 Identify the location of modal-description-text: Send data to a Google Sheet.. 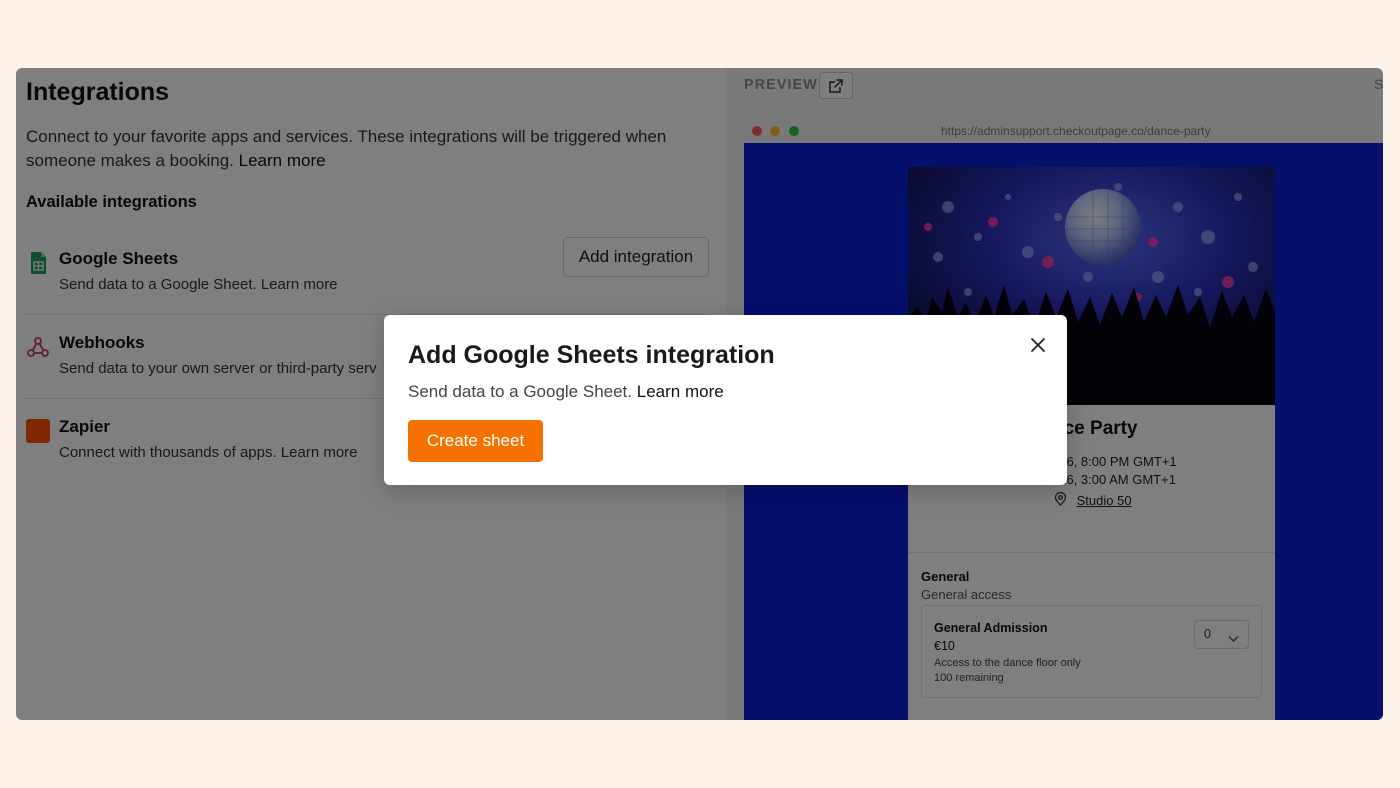
(520, 391).